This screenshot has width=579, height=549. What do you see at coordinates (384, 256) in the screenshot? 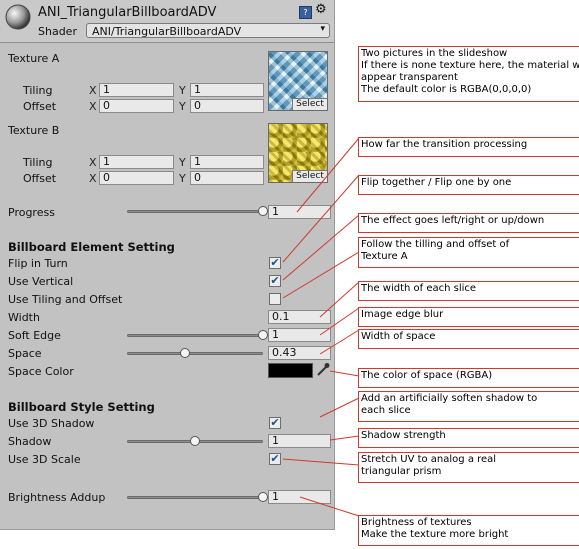
I see `note-line: Texture A` at bounding box center [384, 256].